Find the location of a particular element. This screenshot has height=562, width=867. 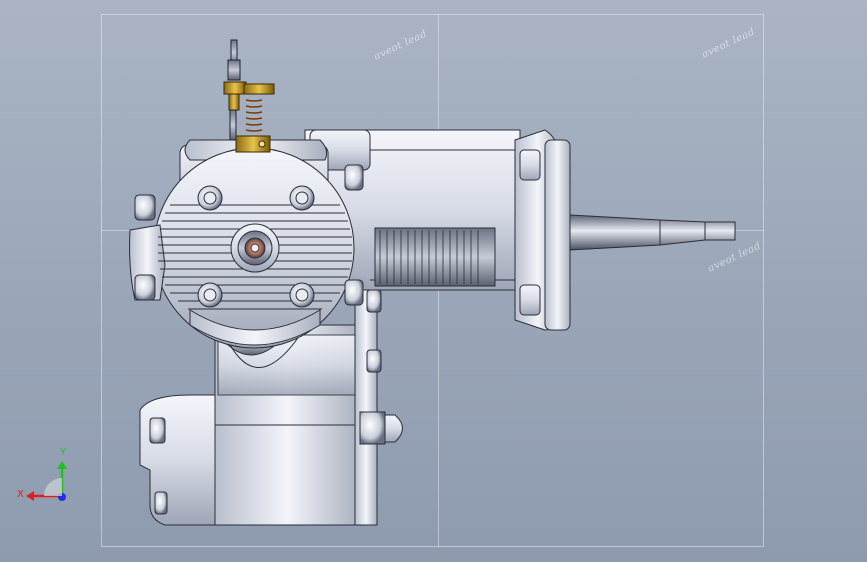

coordinate-triad-icon: X Y is located at coordinates (42, 474).